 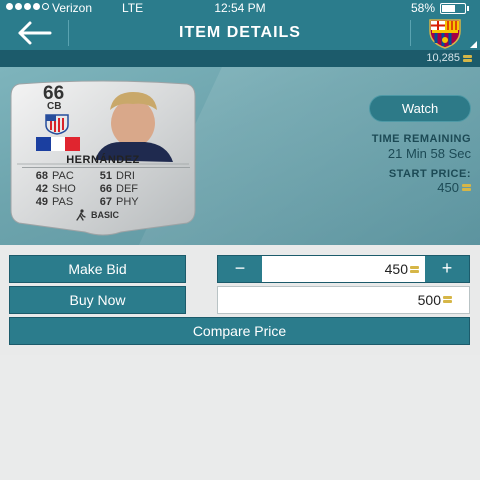 I want to click on page-title: ITEM DETAILS, so click(x=240, y=32).